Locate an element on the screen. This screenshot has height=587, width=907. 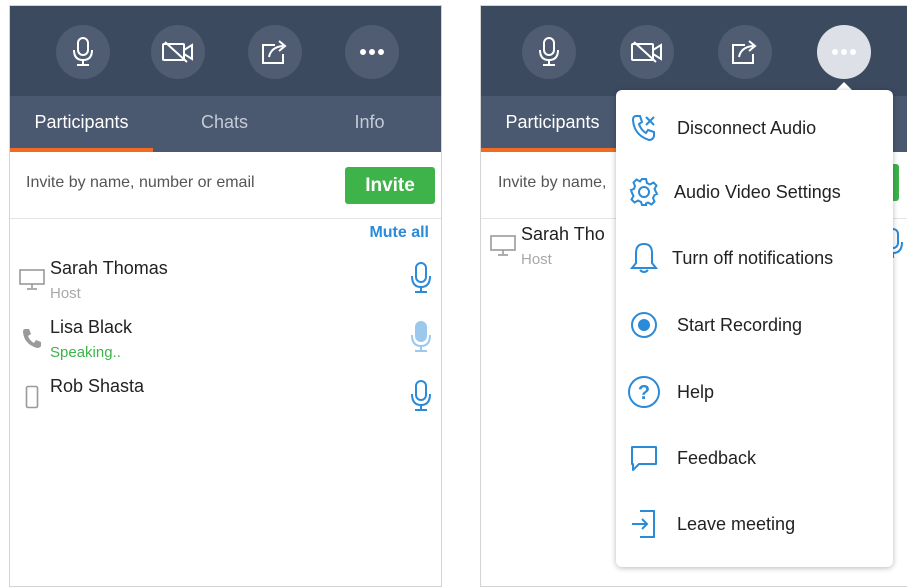
menu-item-label: Turn off notifications is located at coordinates (753, 258).